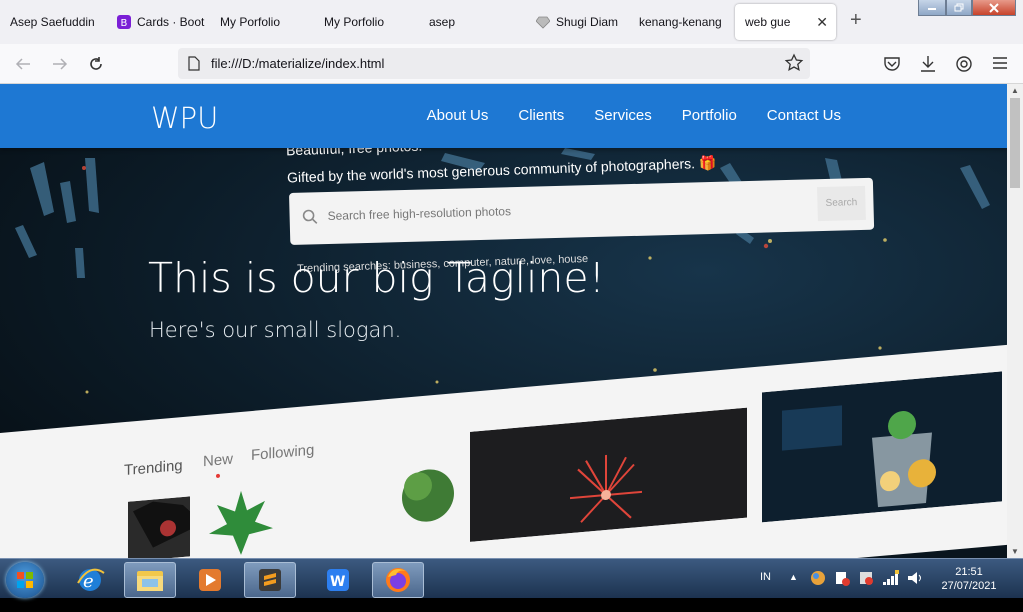  I want to click on tab-label: web gue, so click(768, 22).